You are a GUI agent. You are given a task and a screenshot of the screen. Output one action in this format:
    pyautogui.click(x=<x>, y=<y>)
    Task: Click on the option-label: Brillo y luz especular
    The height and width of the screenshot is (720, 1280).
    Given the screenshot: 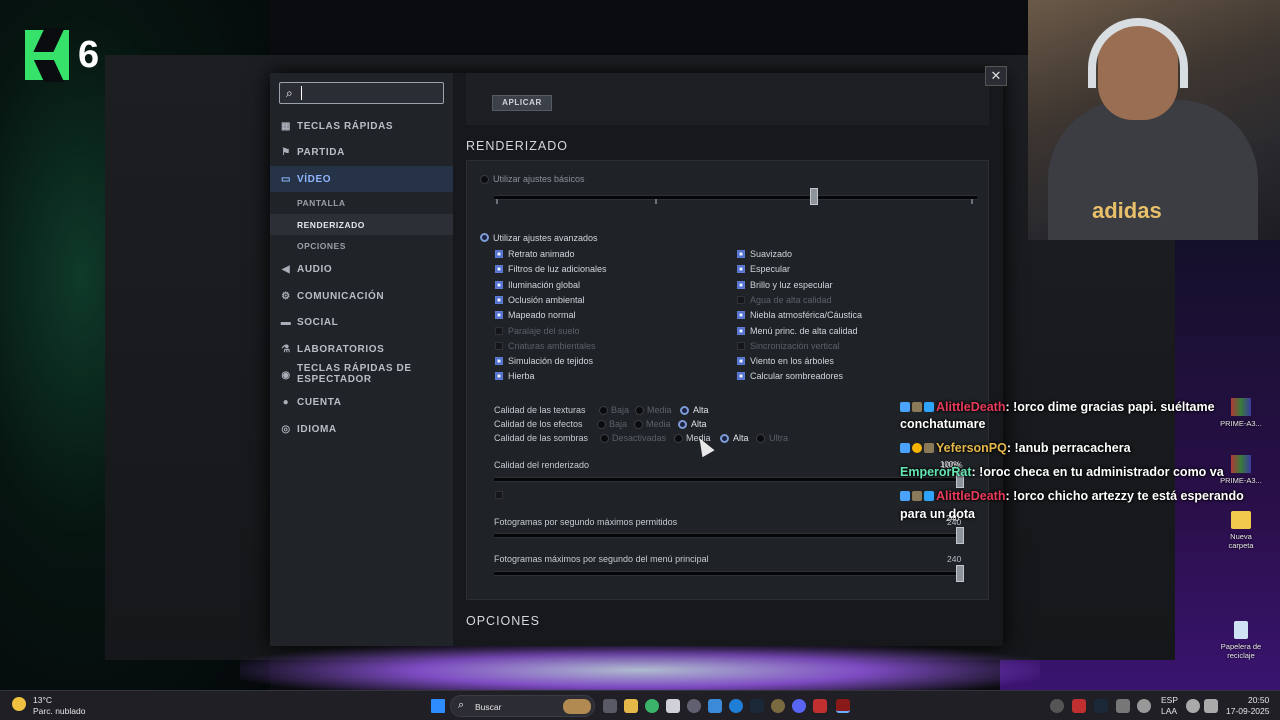 What is the action you would take?
    pyautogui.click(x=791, y=284)
    